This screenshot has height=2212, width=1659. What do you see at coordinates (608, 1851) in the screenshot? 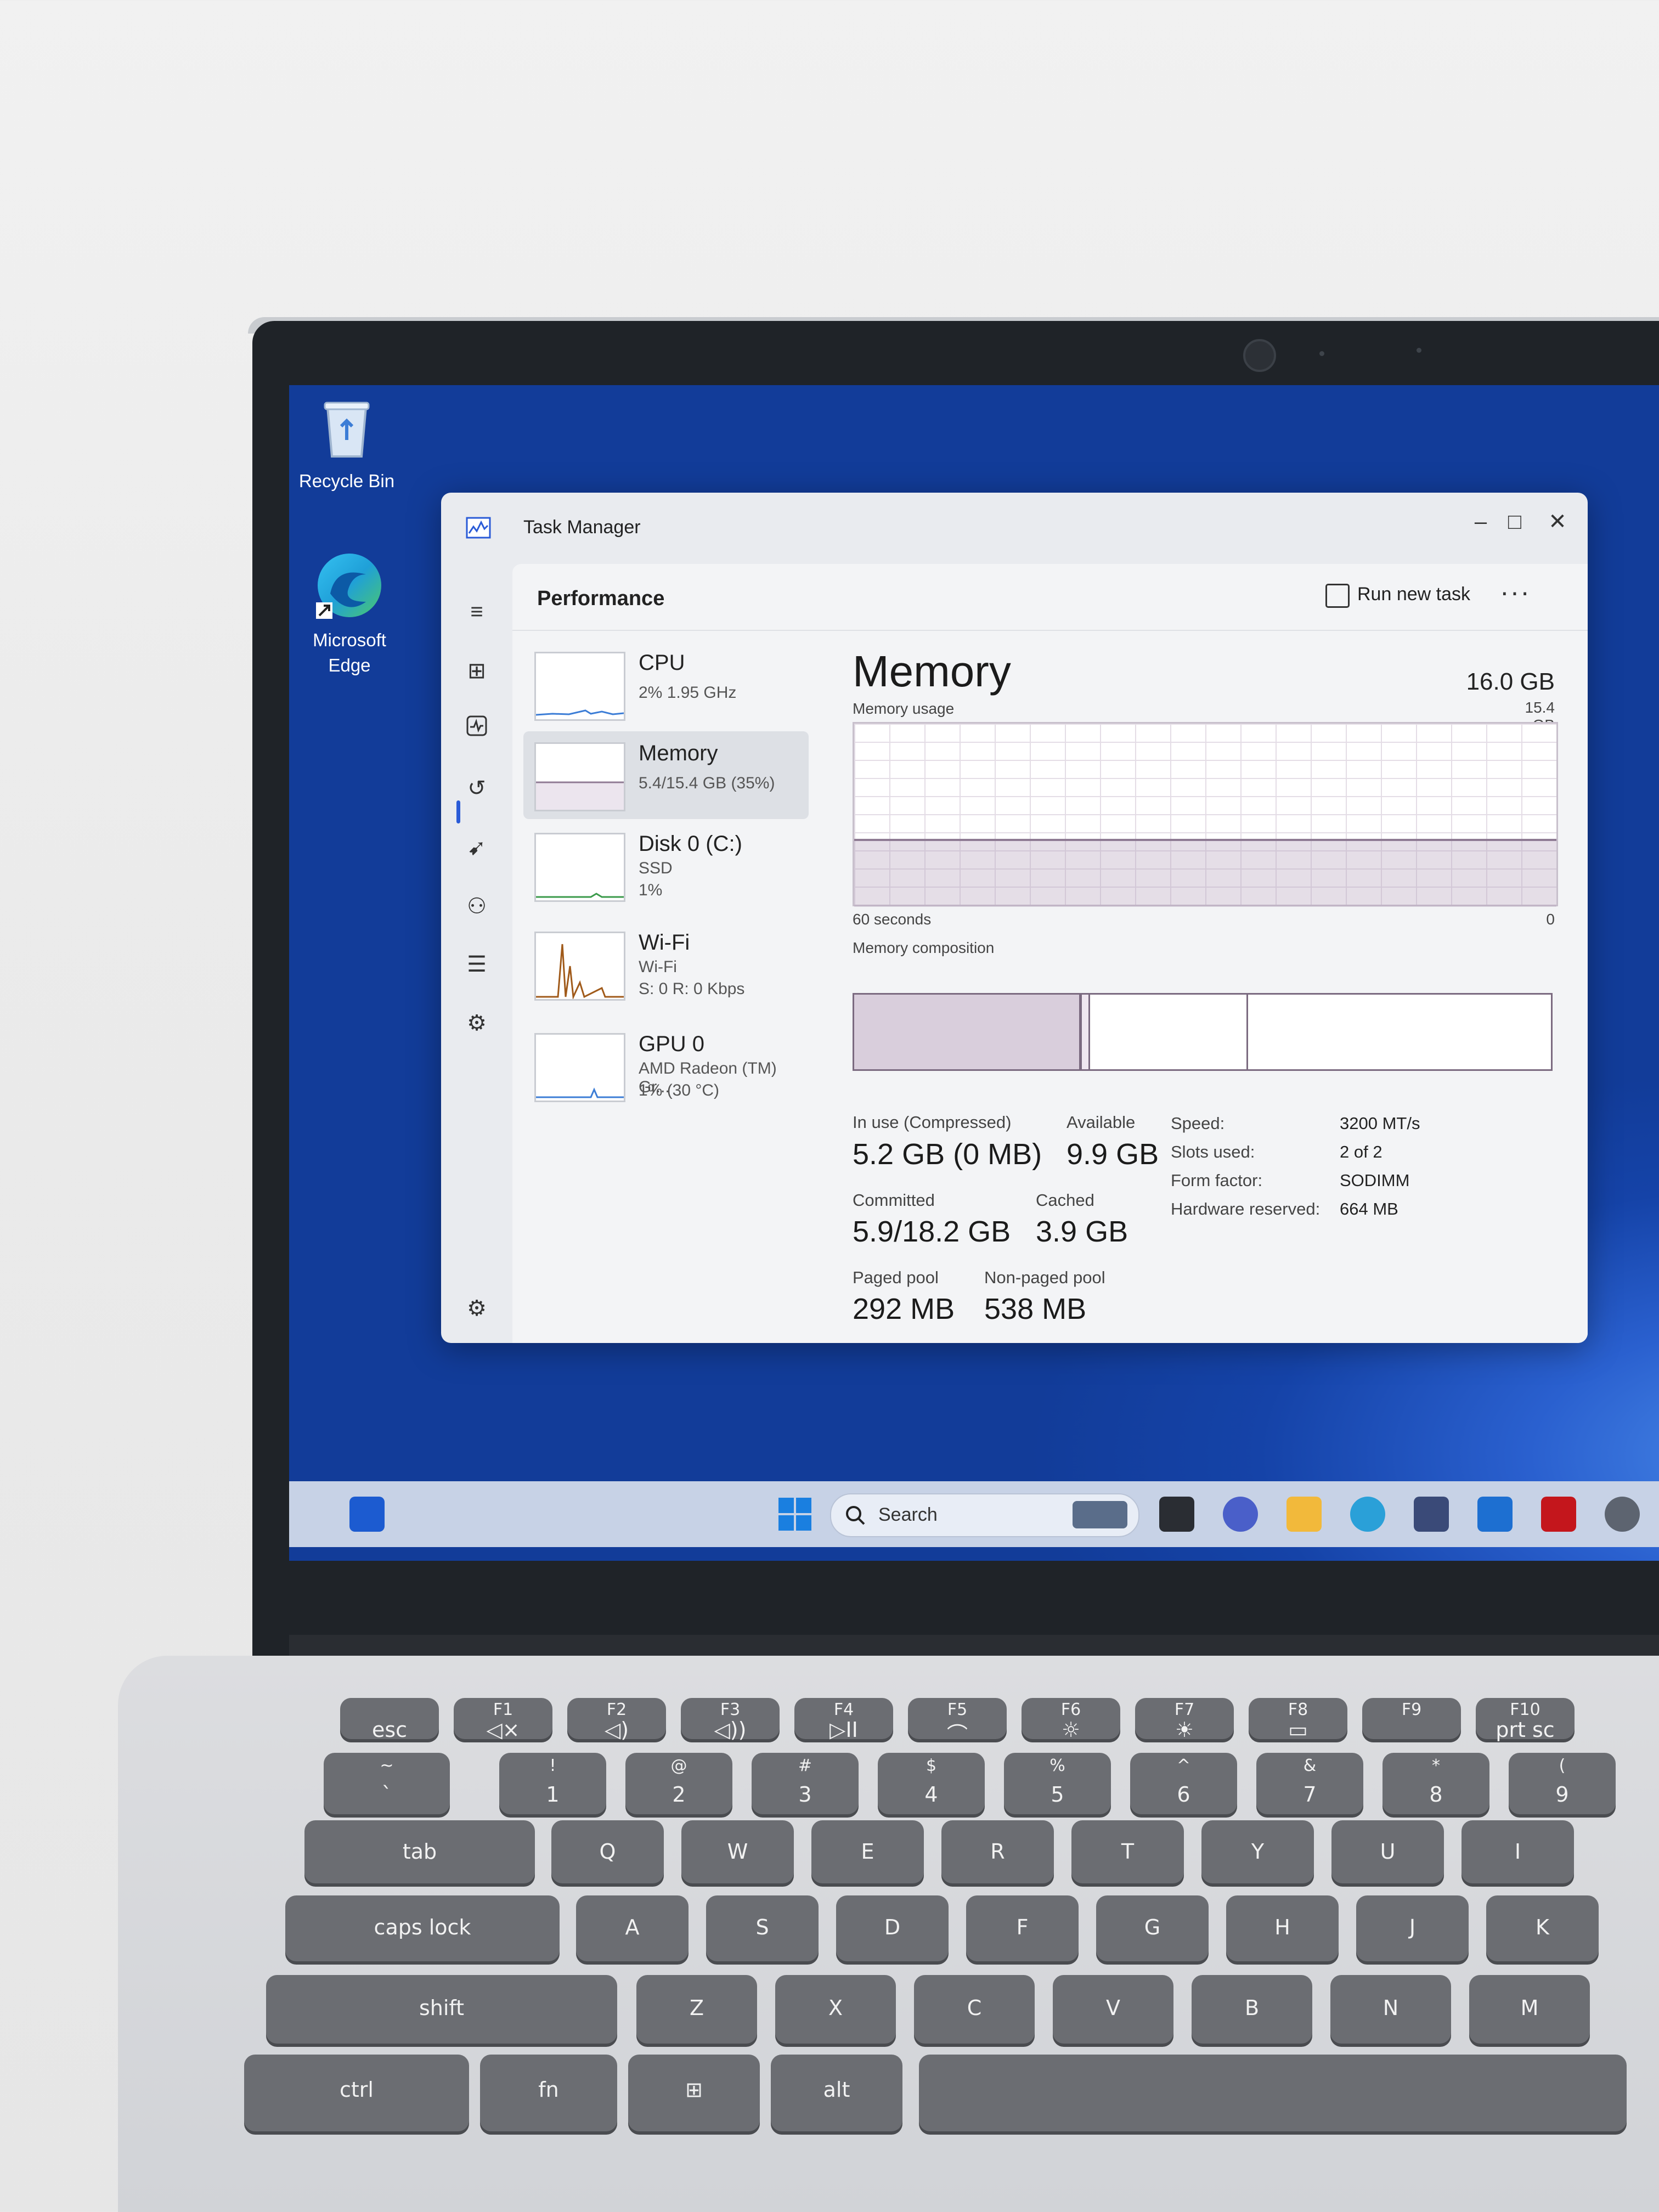
I see `key: Q` at bounding box center [608, 1851].